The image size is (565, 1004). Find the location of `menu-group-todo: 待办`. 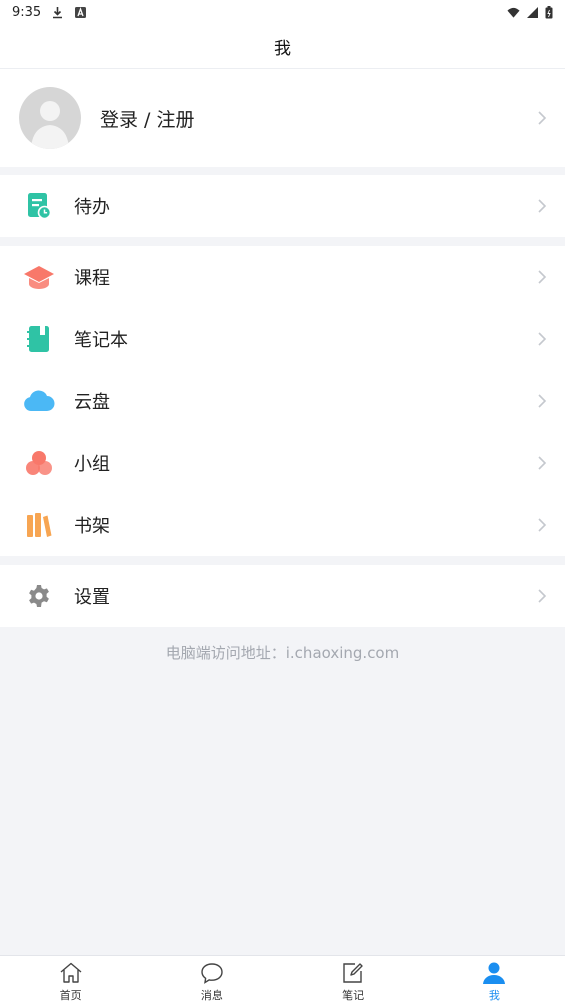

menu-group-todo: 待办 is located at coordinates (282, 206).